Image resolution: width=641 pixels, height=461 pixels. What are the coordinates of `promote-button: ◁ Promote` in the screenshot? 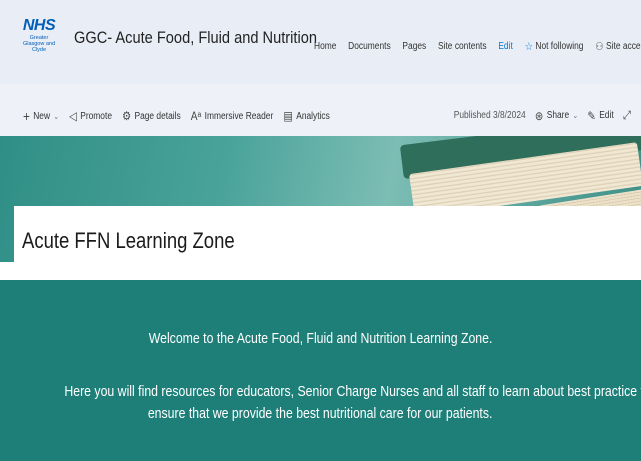 It's located at (90, 116).